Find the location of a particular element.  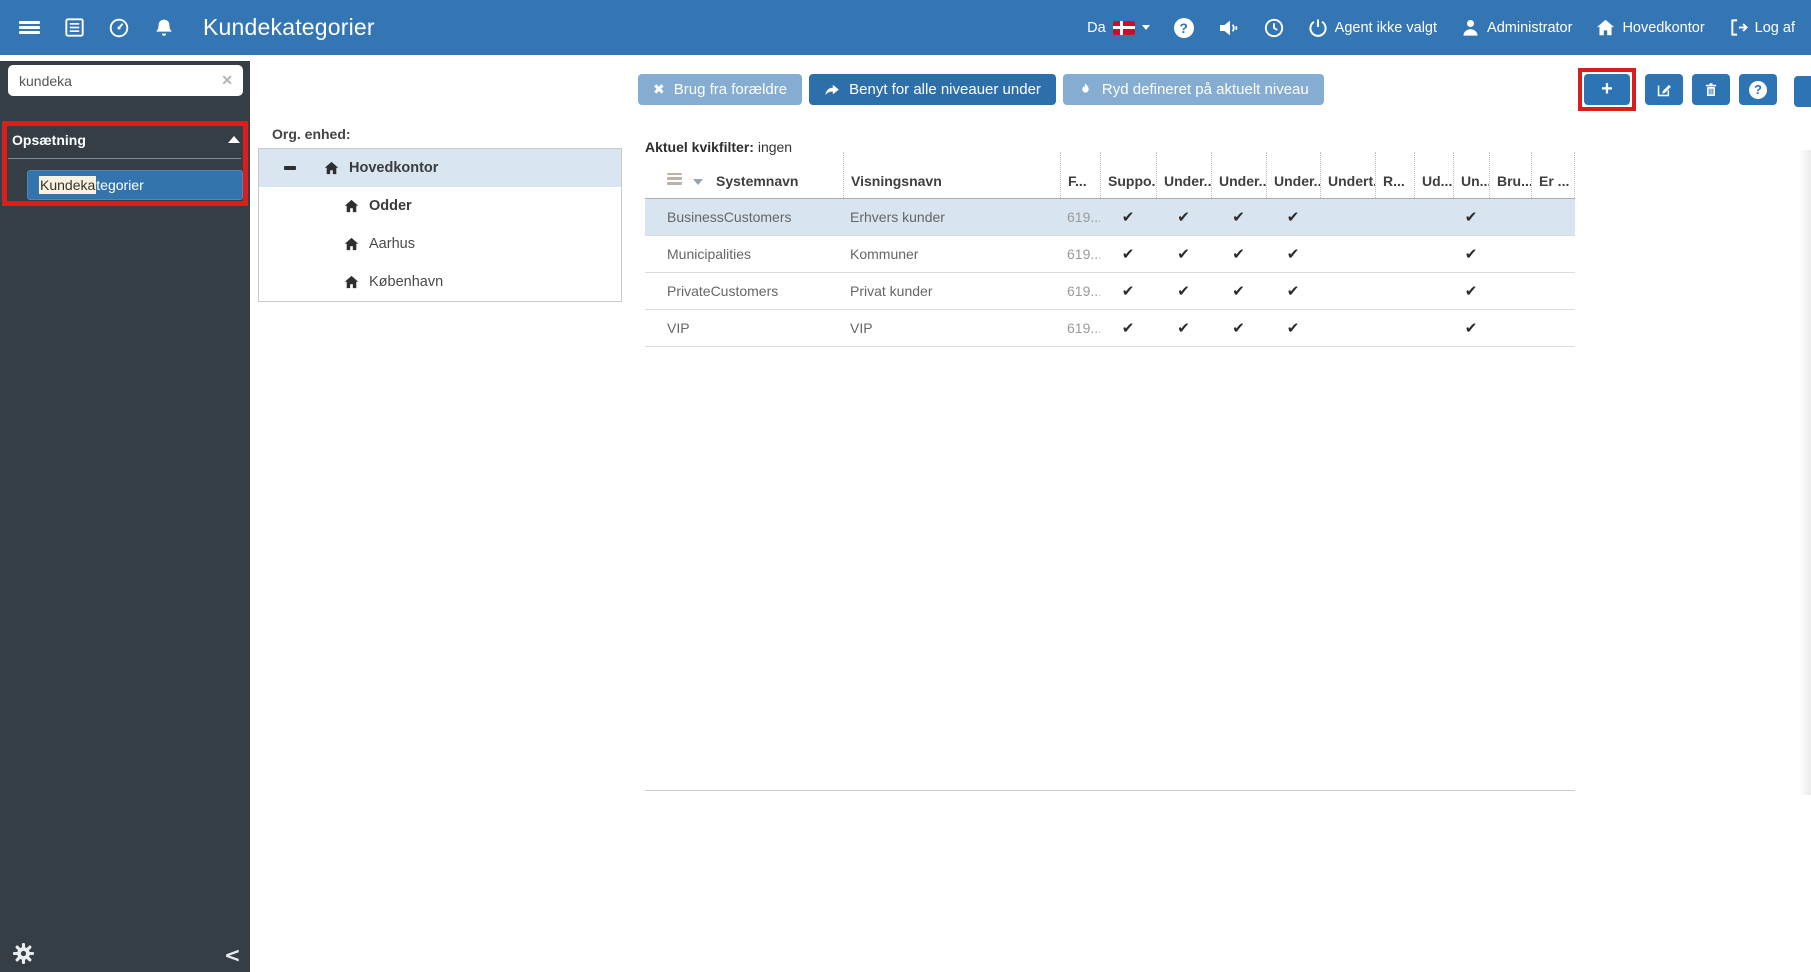

tree-node-odder: Odder is located at coordinates (440, 206).